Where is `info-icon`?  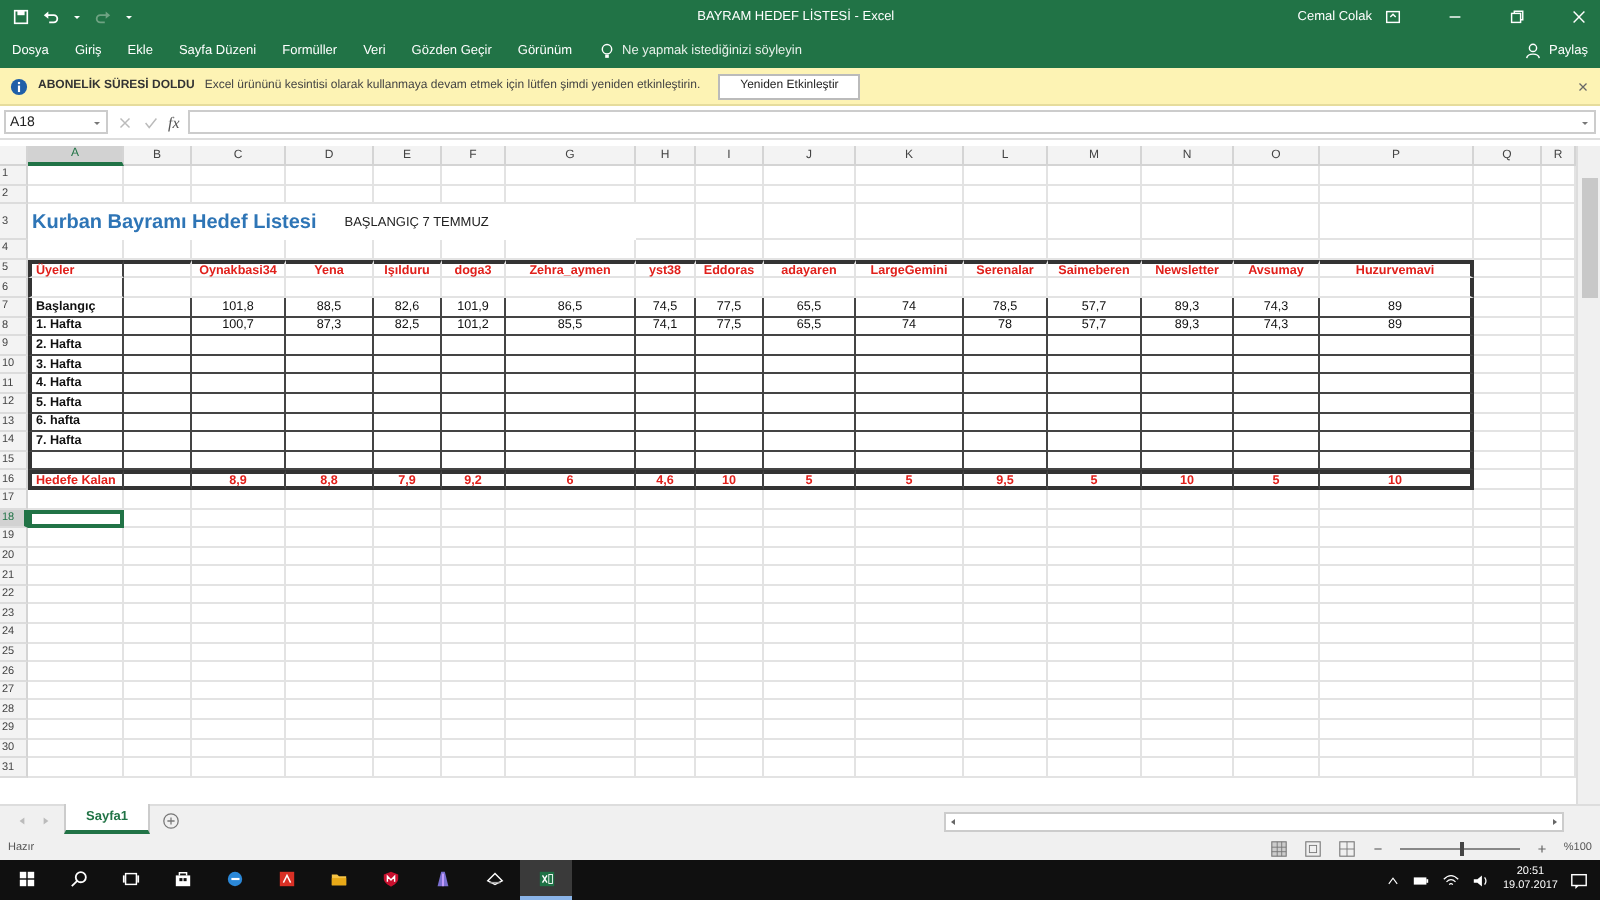 info-icon is located at coordinates (19, 86).